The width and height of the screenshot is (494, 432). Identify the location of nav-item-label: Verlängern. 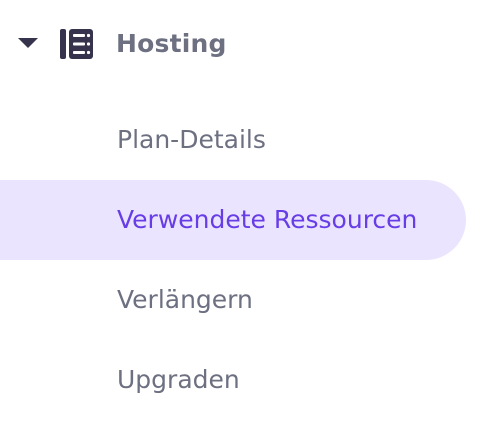
(185, 299).